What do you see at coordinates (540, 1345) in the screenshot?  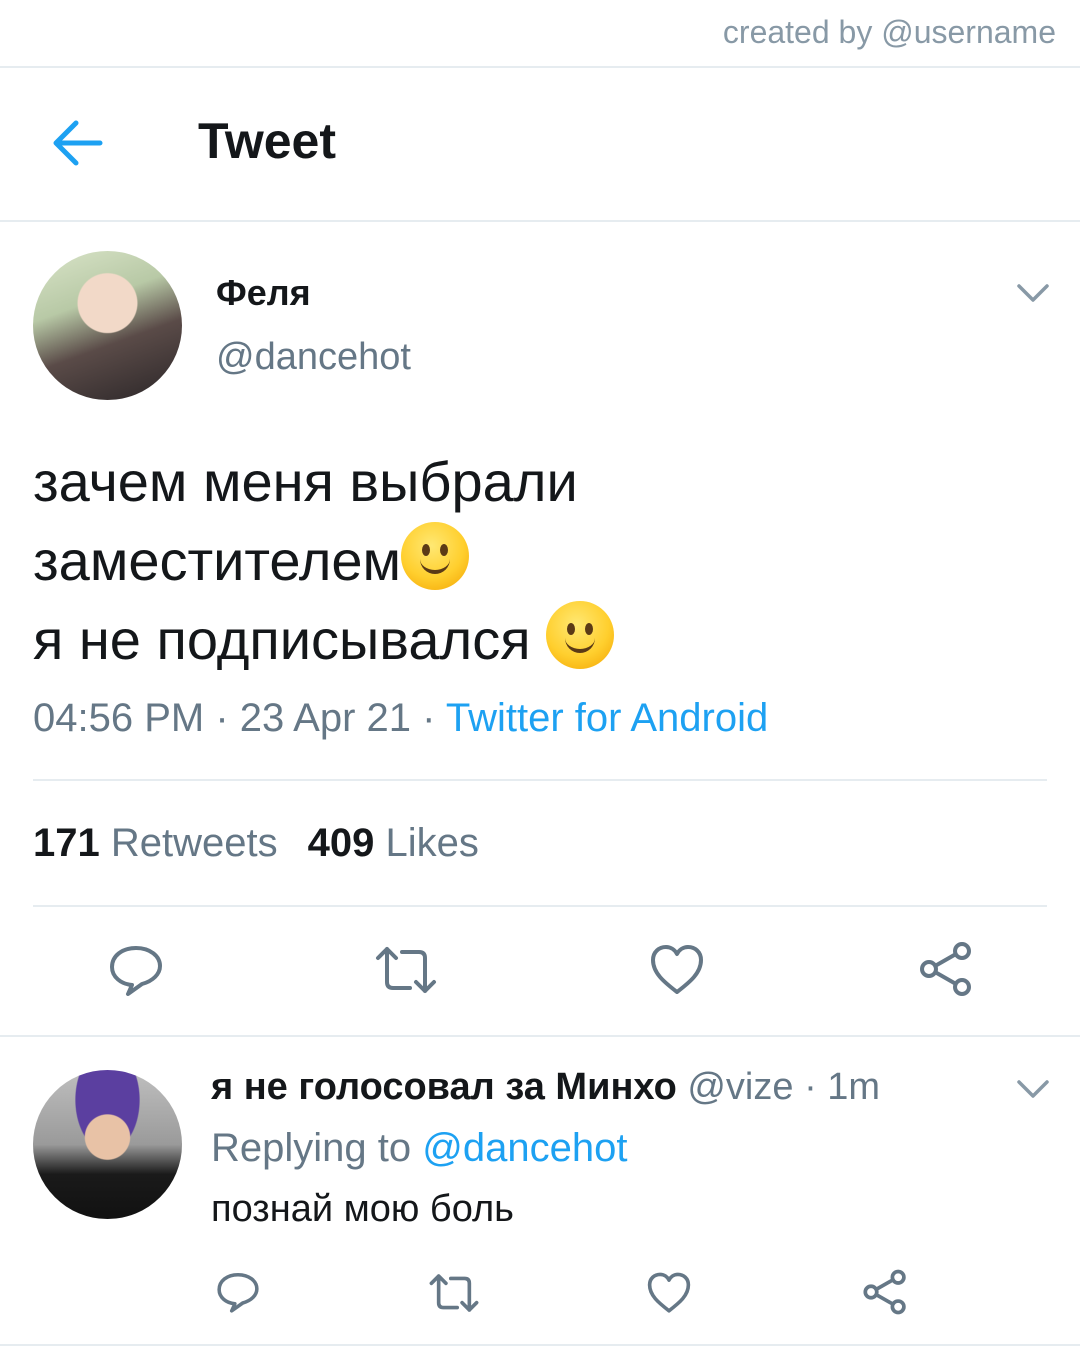 I see `bottom-divider` at bounding box center [540, 1345].